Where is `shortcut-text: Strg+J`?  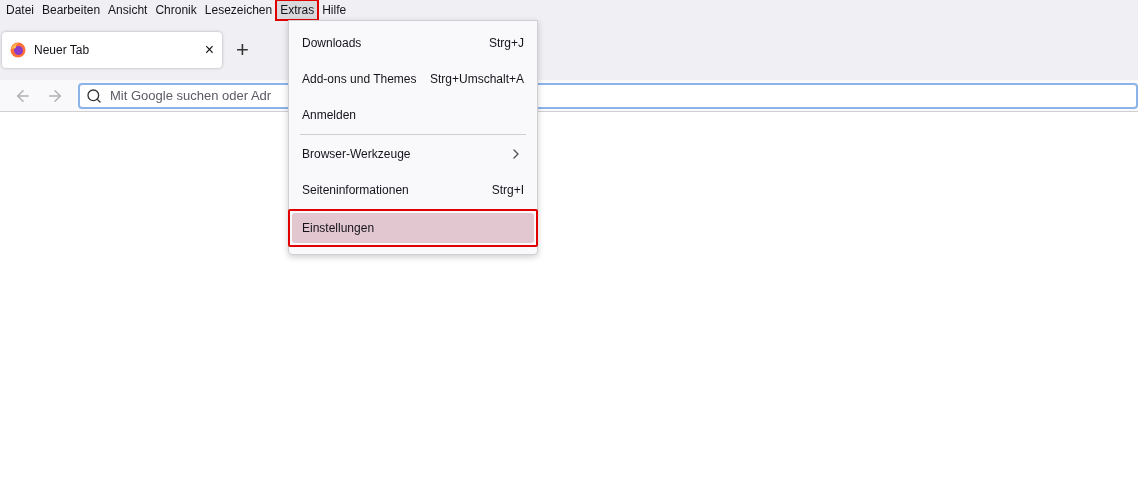
shortcut-text: Strg+J is located at coordinates (506, 43).